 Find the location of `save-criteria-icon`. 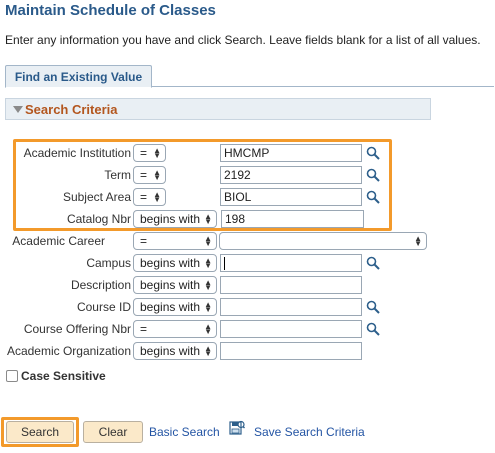

save-criteria-icon is located at coordinates (237, 428).